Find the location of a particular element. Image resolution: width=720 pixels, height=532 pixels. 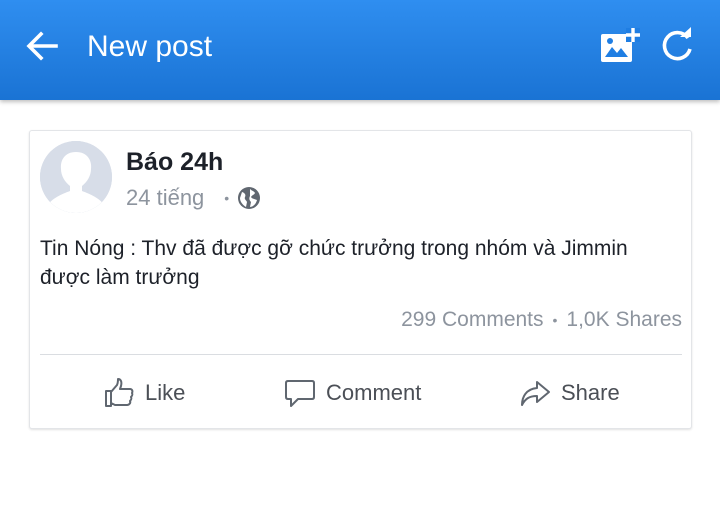

back-button is located at coordinates (42, 46).